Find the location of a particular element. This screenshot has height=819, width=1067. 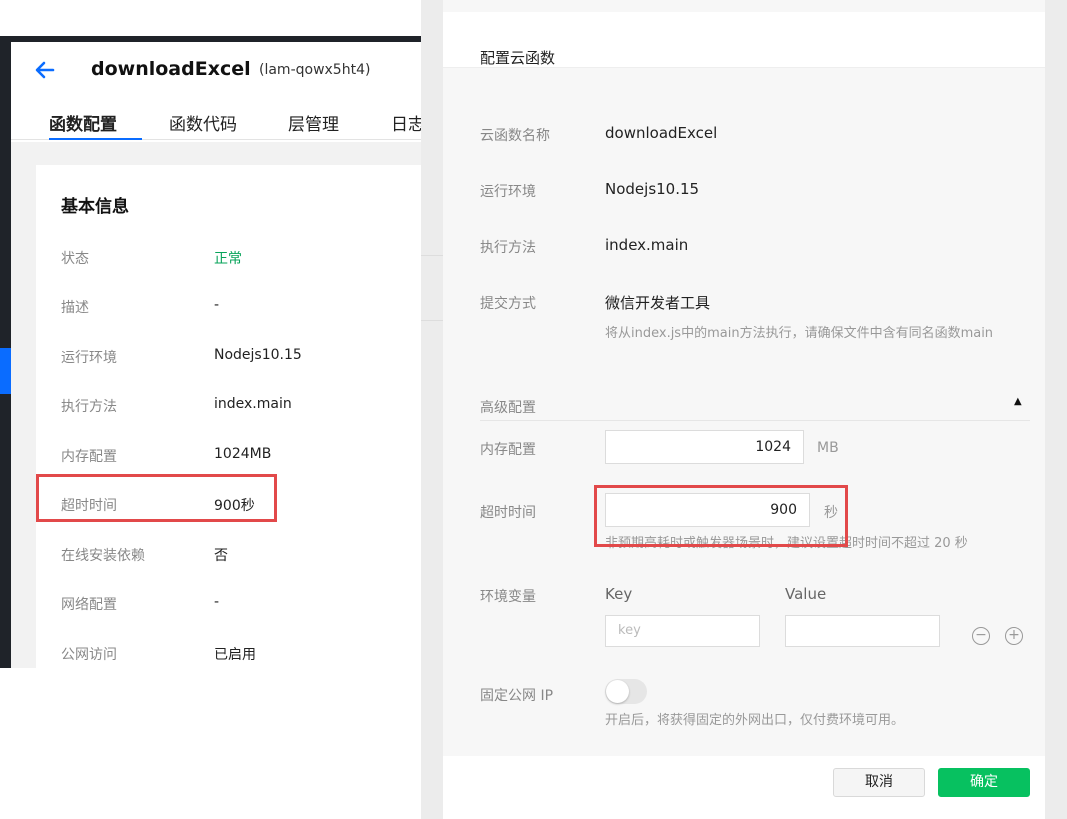

env-vars-label: 环境变量 is located at coordinates (508, 597).